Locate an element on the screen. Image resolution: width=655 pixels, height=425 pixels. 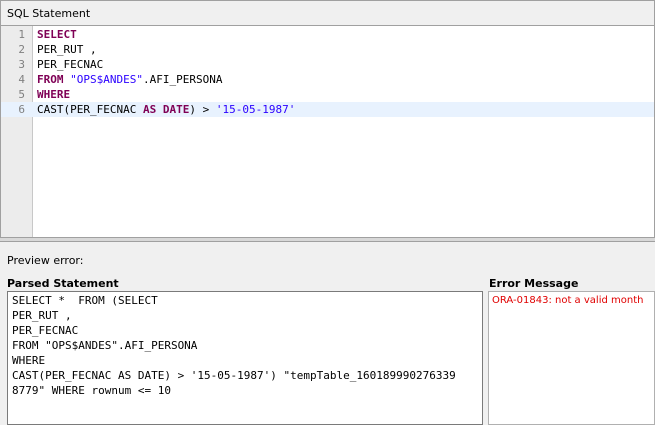
editor-line: 4 FROM "OPS$ANDES".AFI_PERSONA is located at coordinates (327, 79).